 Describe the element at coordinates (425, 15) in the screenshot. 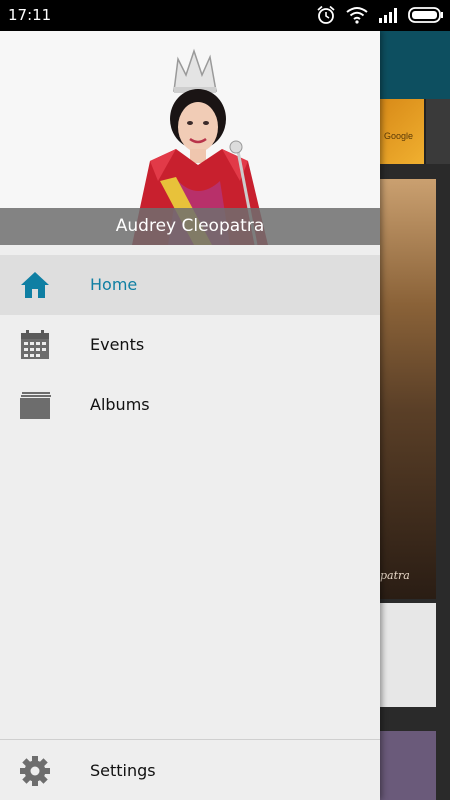

I see `battery-icon` at that location.